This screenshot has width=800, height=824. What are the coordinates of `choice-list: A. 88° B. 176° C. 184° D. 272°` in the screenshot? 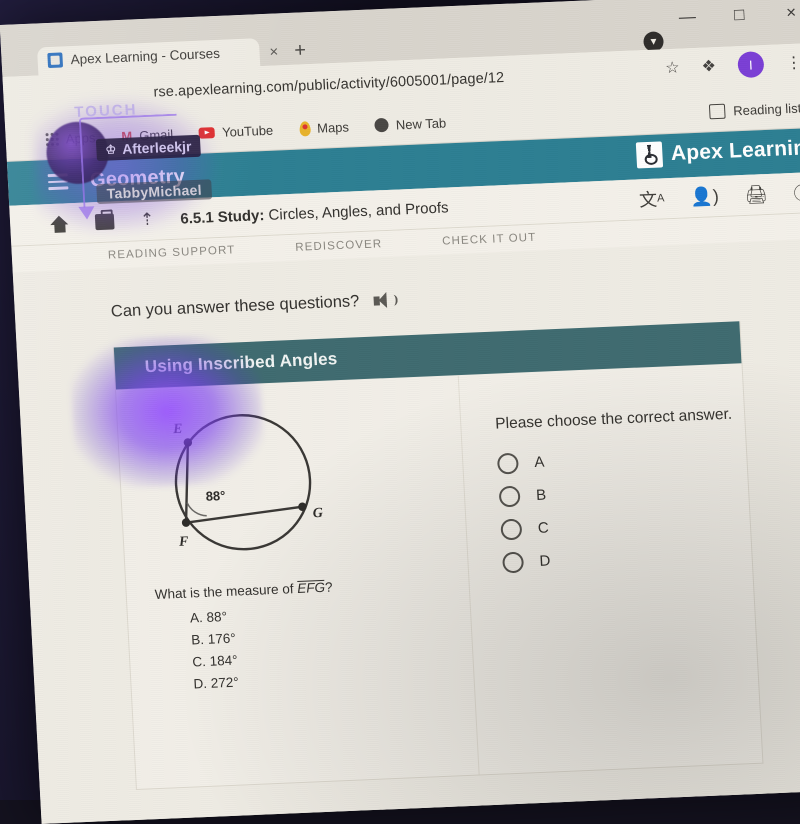 It's located at (312, 646).